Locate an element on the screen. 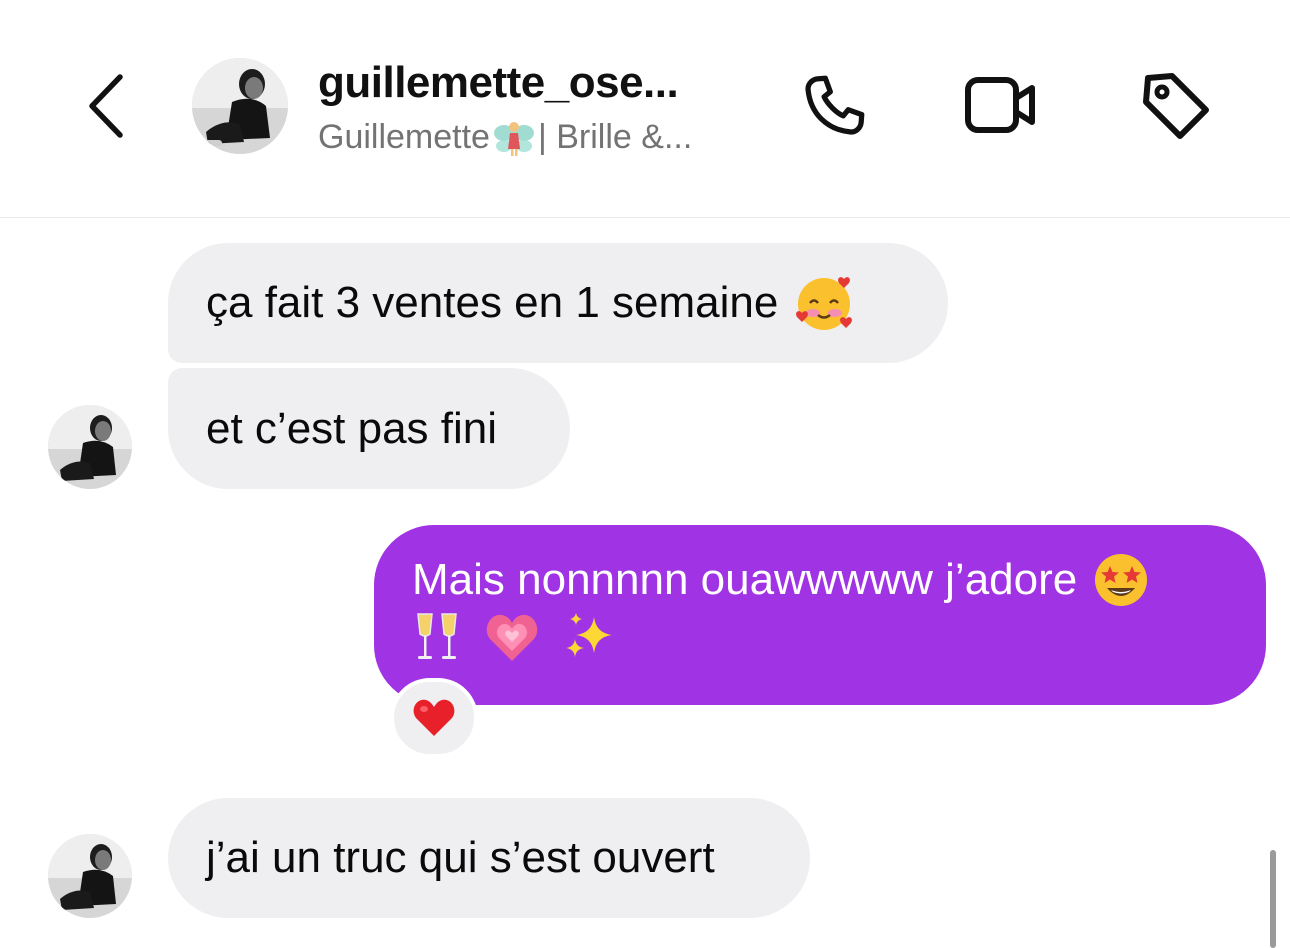  tag-button is located at coordinates (1176, 106).